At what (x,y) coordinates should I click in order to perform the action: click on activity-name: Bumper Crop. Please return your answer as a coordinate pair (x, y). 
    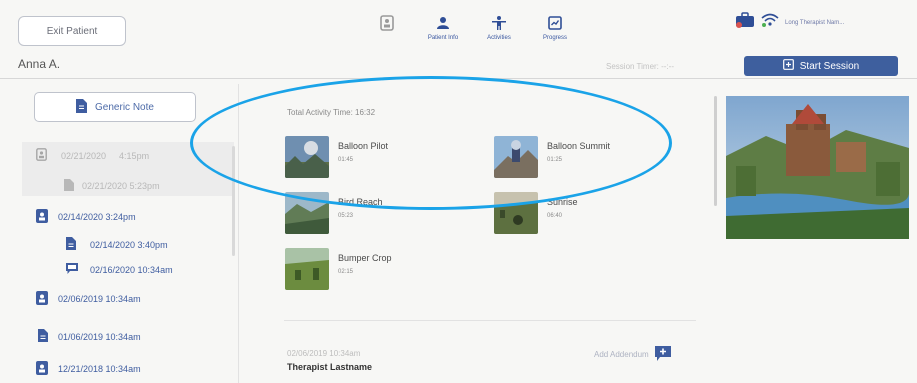
    Looking at the image, I should click on (365, 258).